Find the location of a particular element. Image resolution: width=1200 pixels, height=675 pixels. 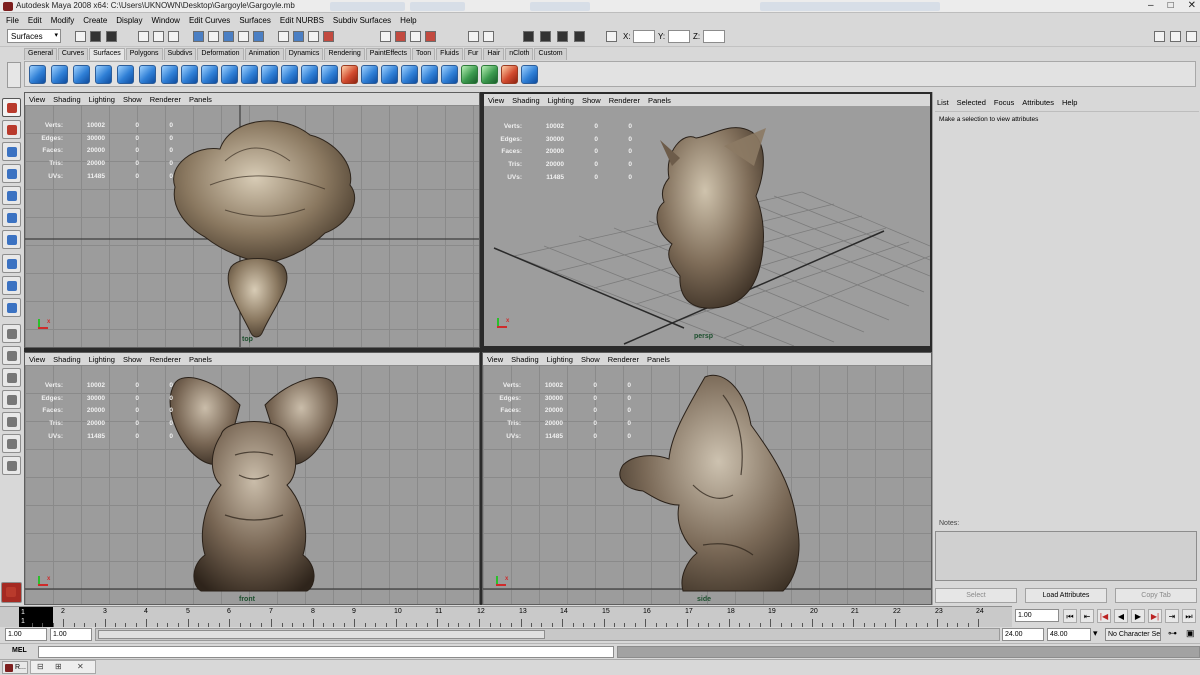

mel-label: MEL is located at coordinates (19, 650).